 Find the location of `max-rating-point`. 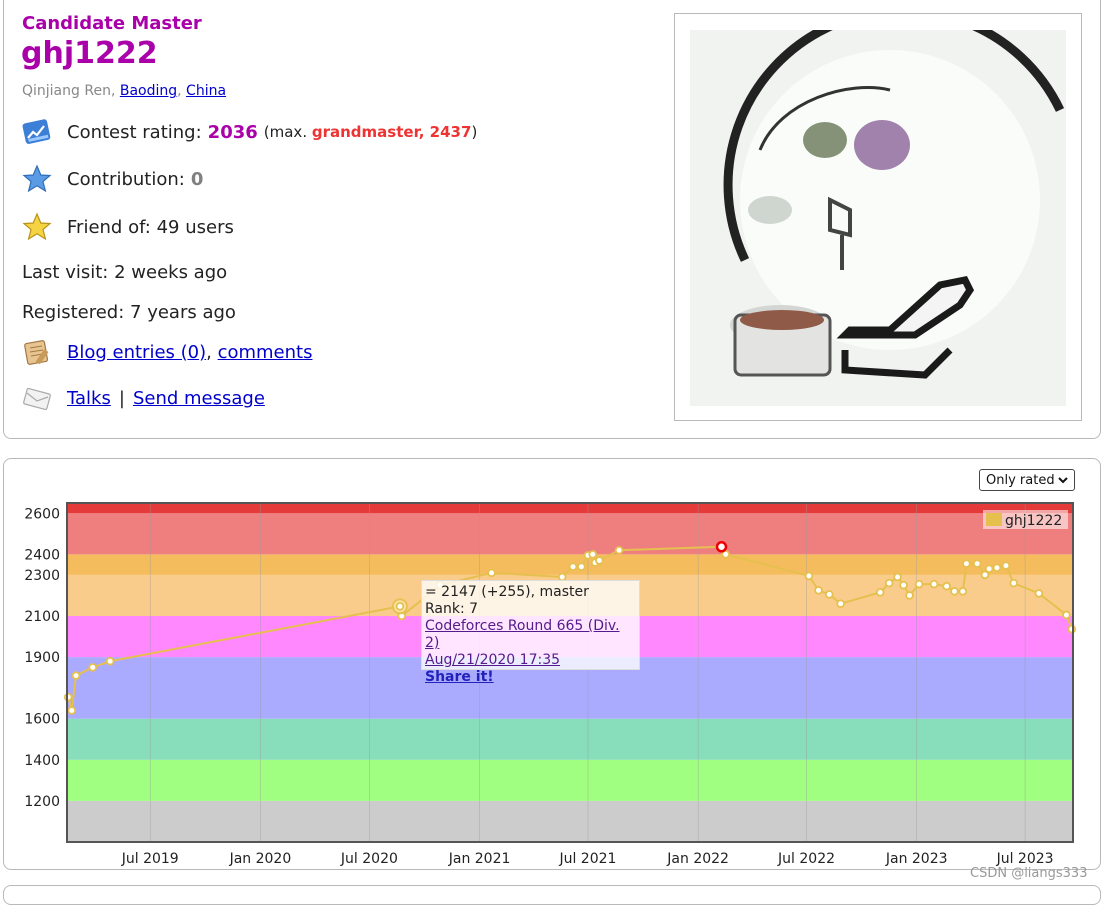

max-rating-point is located at coordinates (721, 547).